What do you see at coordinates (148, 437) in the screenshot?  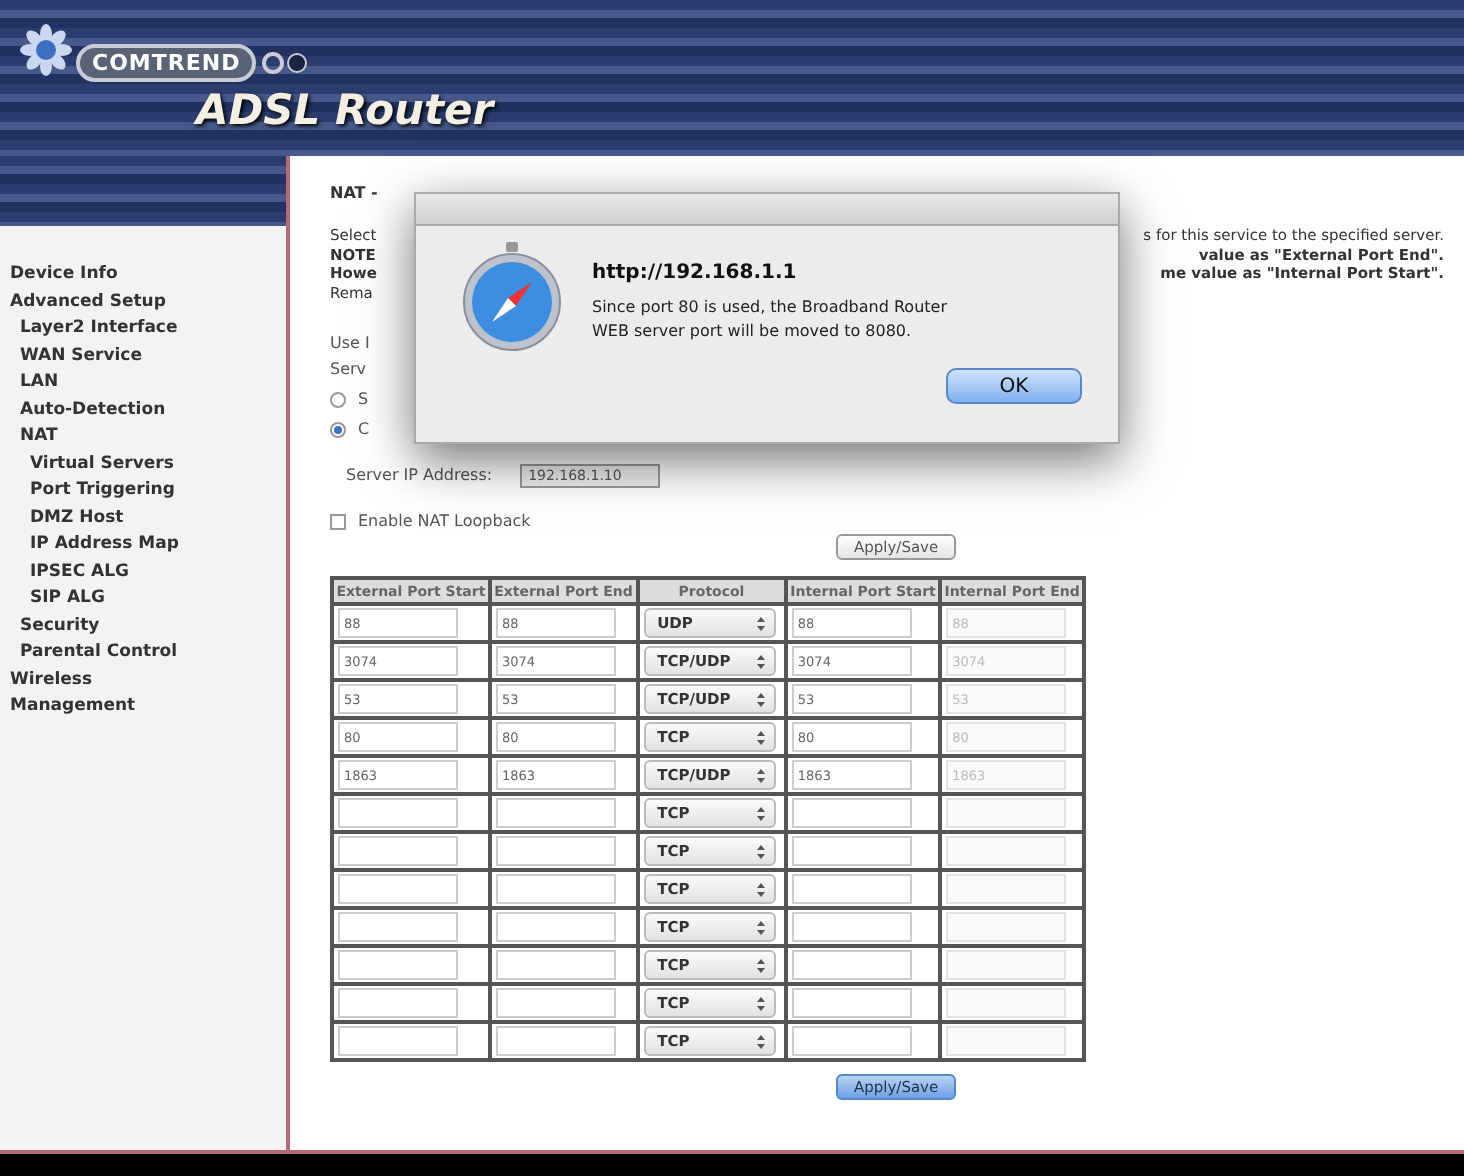 I see `nav-item: NAT` at bounding box center [148, 437].